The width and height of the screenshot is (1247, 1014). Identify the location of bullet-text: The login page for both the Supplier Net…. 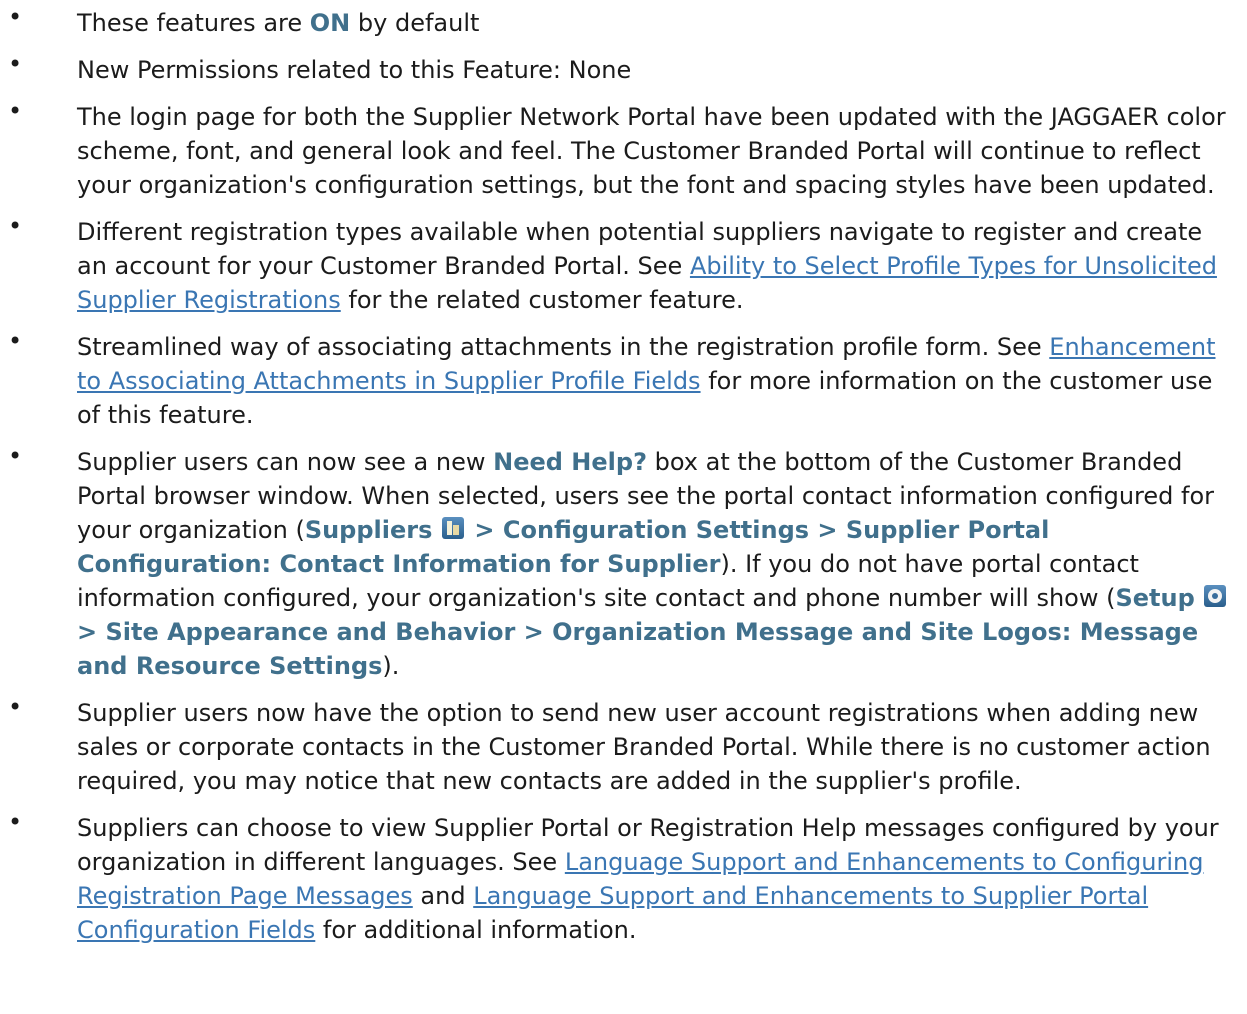
(651, 151).